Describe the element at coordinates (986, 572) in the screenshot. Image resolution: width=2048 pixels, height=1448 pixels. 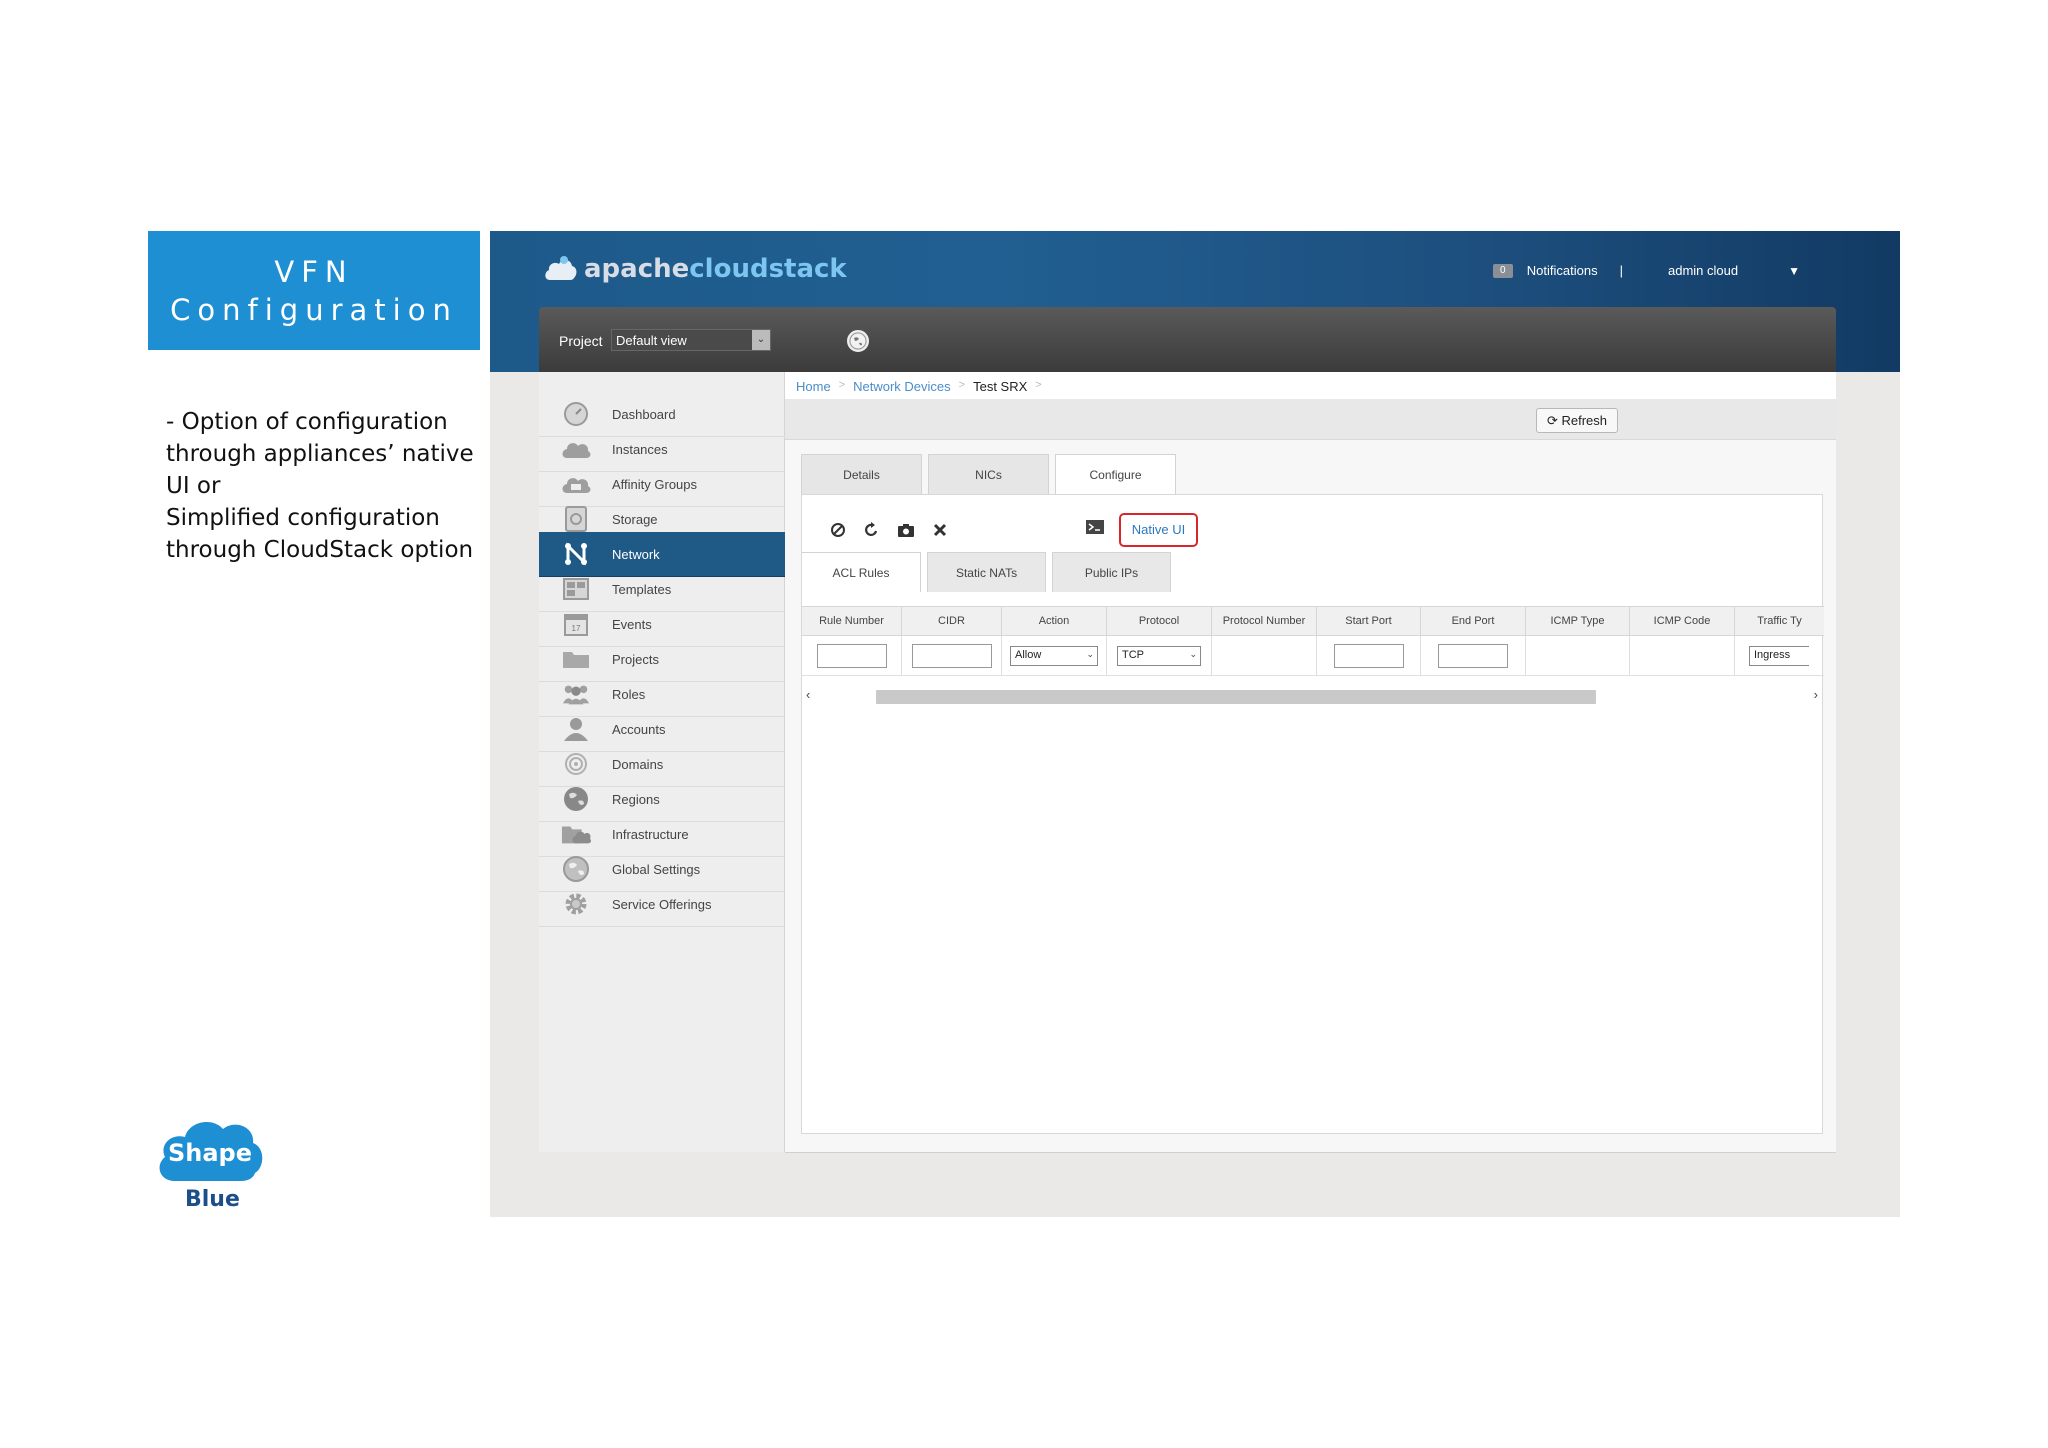
I see `subtab-static-nats: Static NATs` at that location.